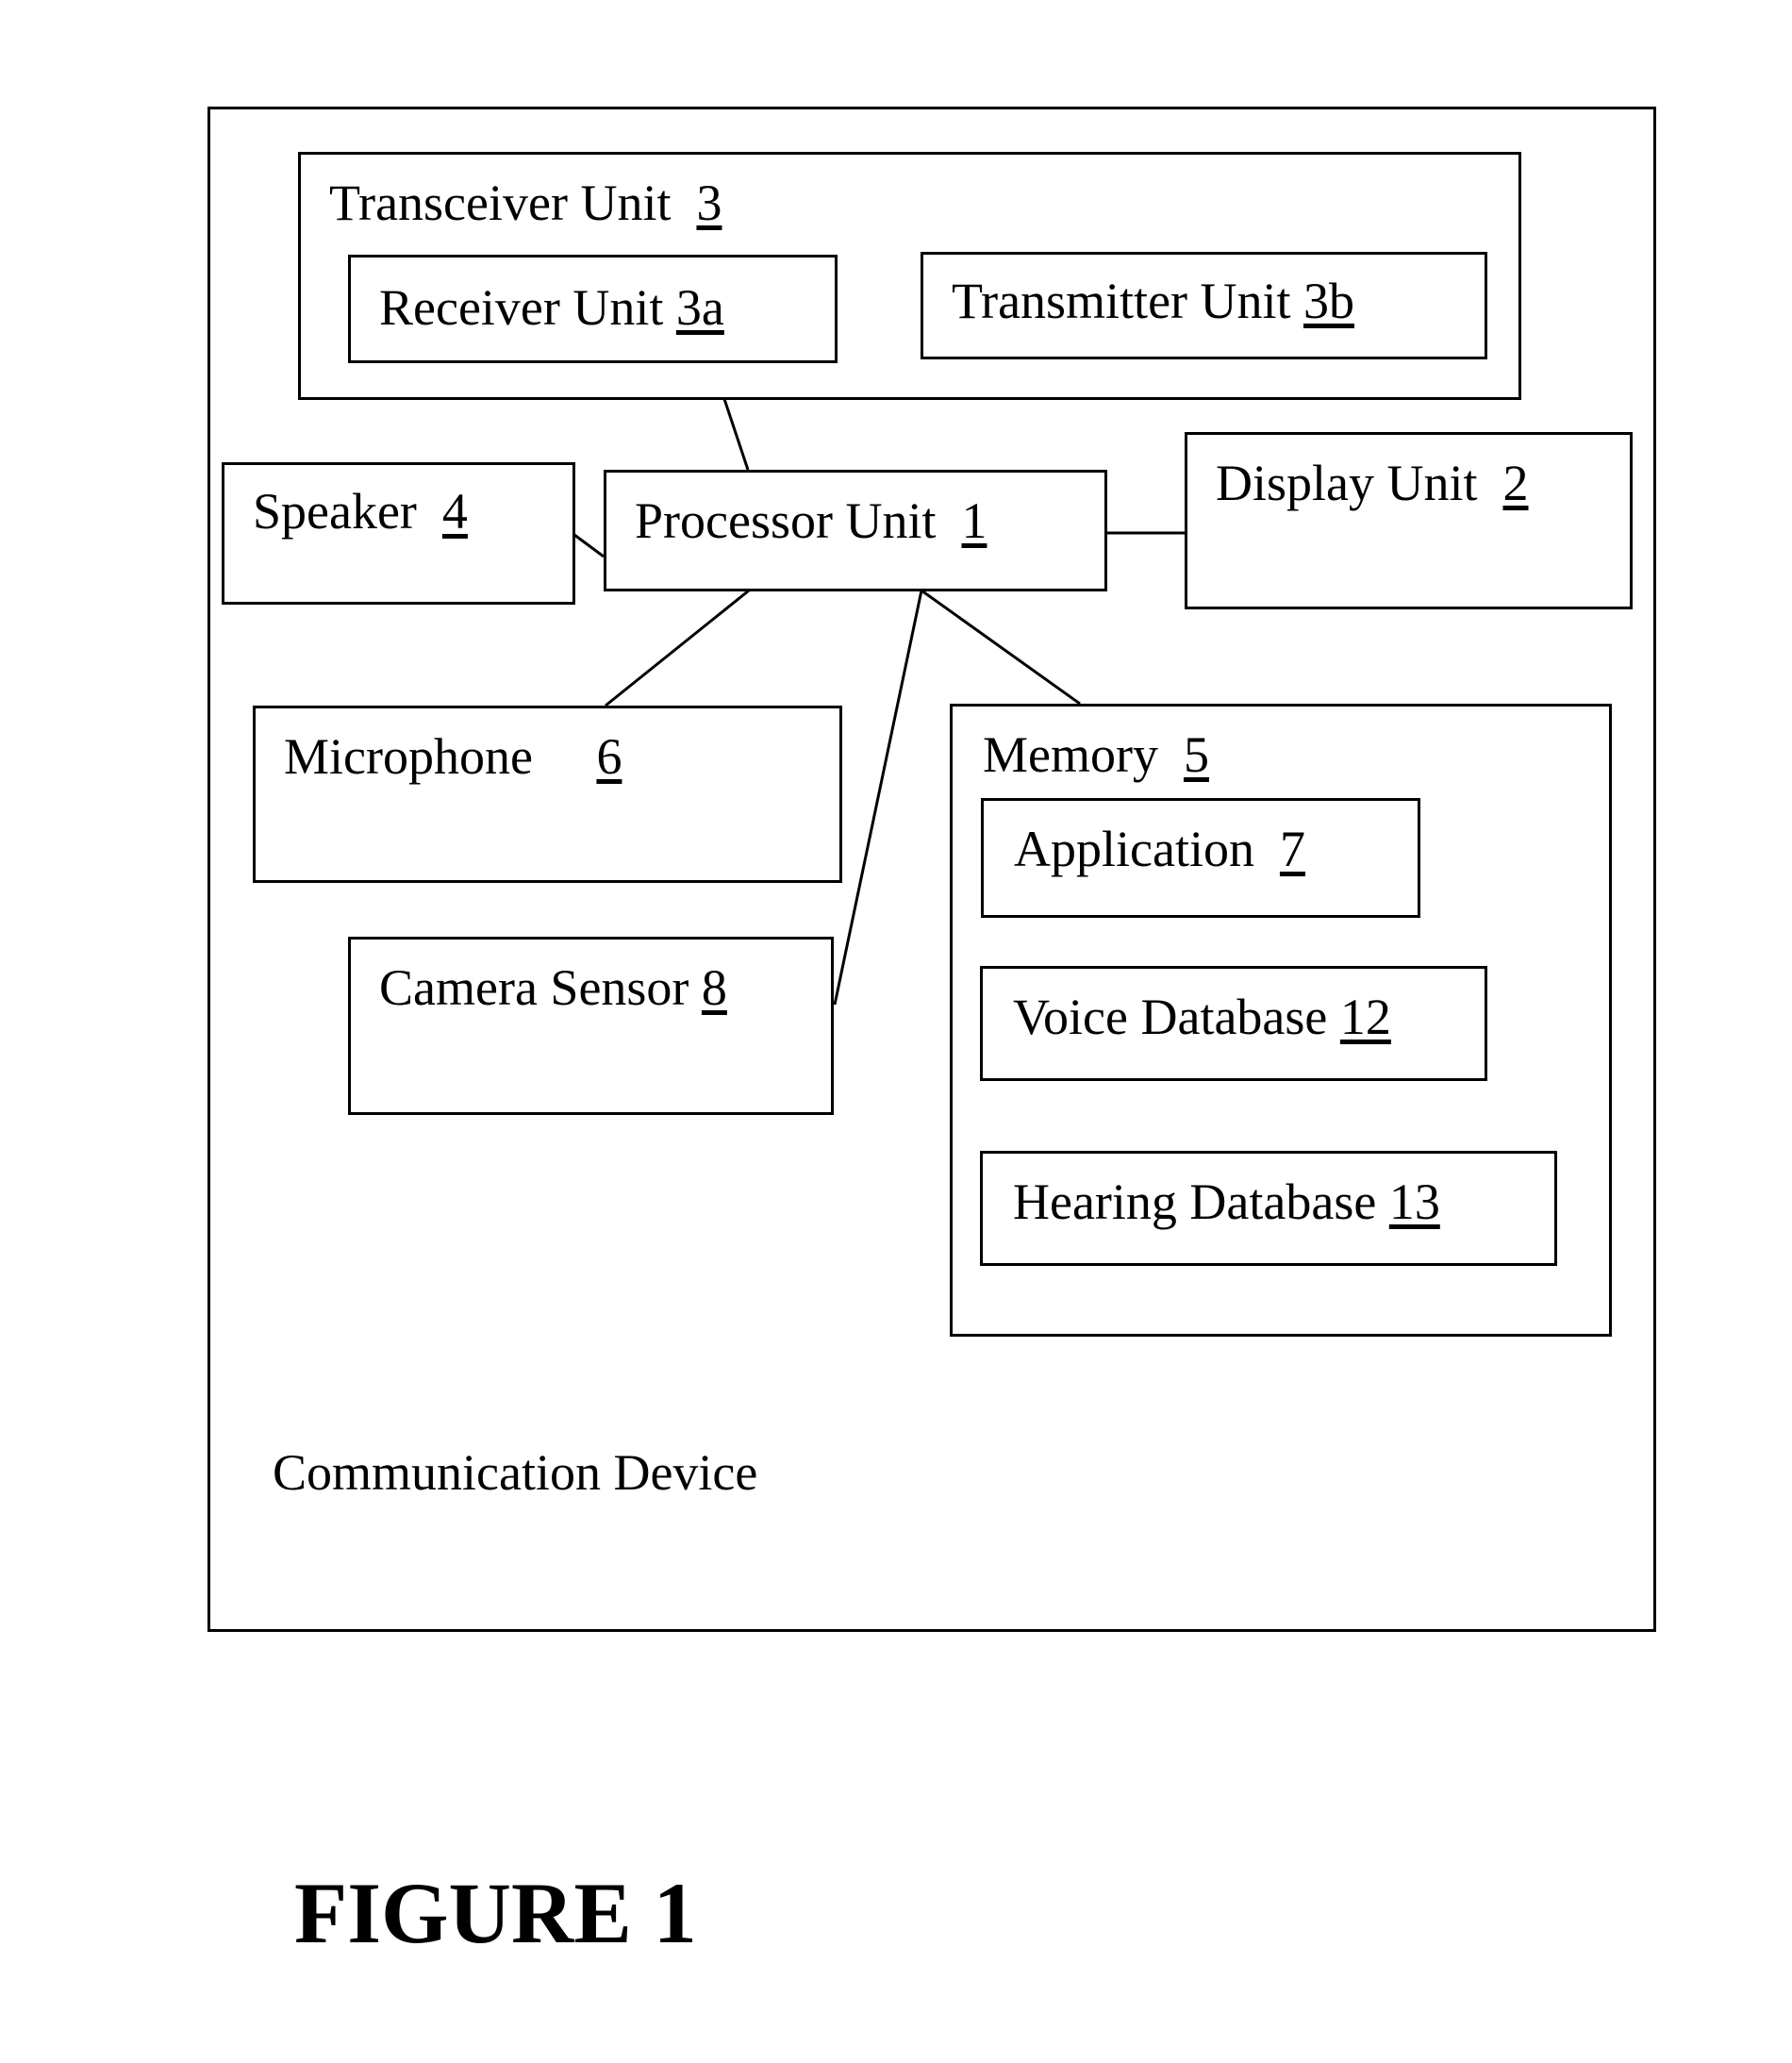 This screenshot has width=1792, height=2063. I want to click on display-ref: 2, so click(1515, 483).